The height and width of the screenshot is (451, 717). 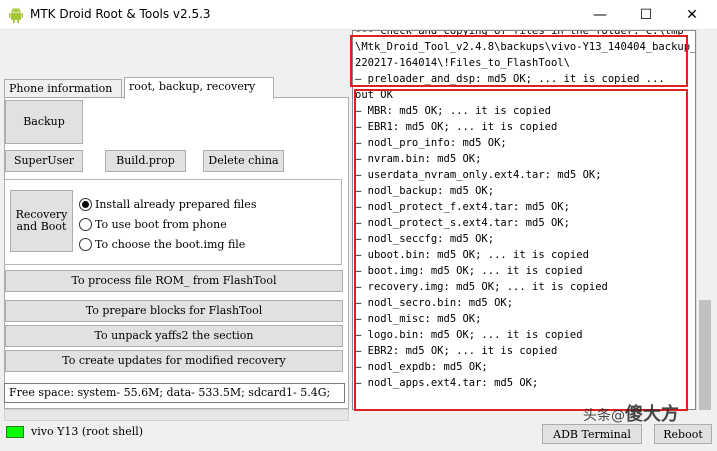 What do you see at coordinates (462, 223) in the screenshot?
I see `log-line: — nodl_protect_s.ext4.tar: md5 OK;` at bounding box center [462, 223].